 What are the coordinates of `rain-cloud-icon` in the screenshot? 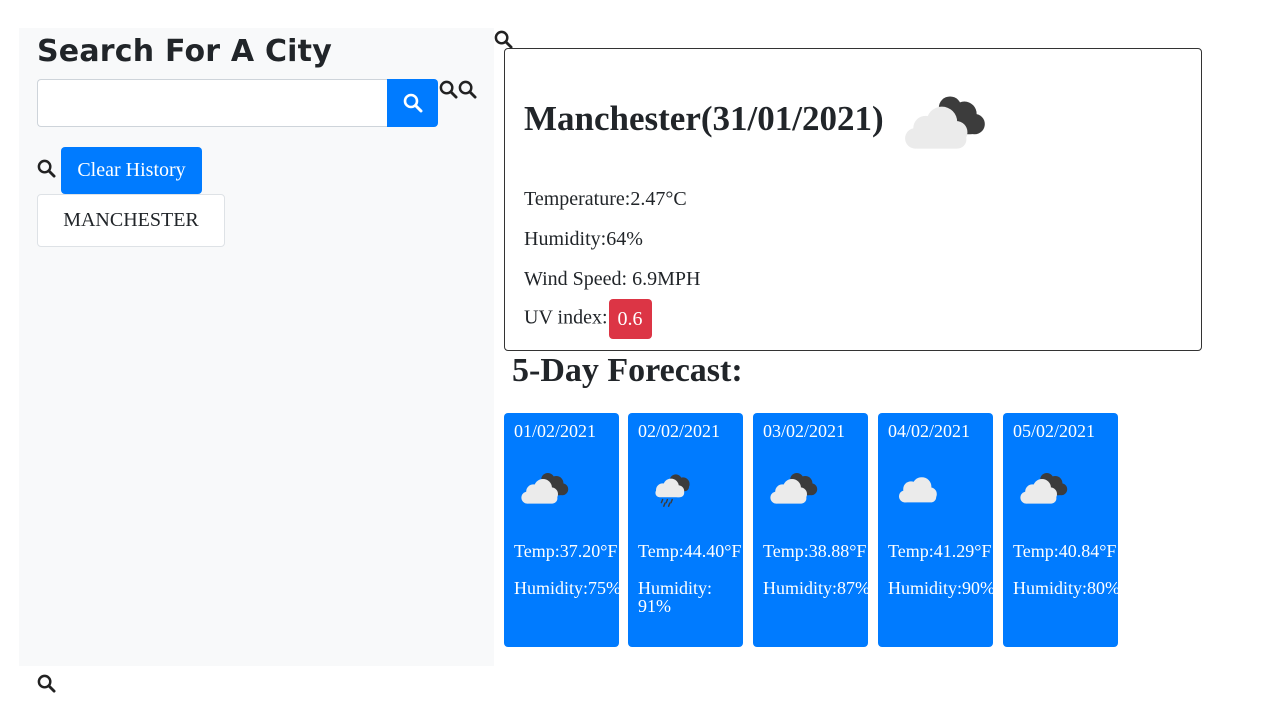 It's located at (674, 490).